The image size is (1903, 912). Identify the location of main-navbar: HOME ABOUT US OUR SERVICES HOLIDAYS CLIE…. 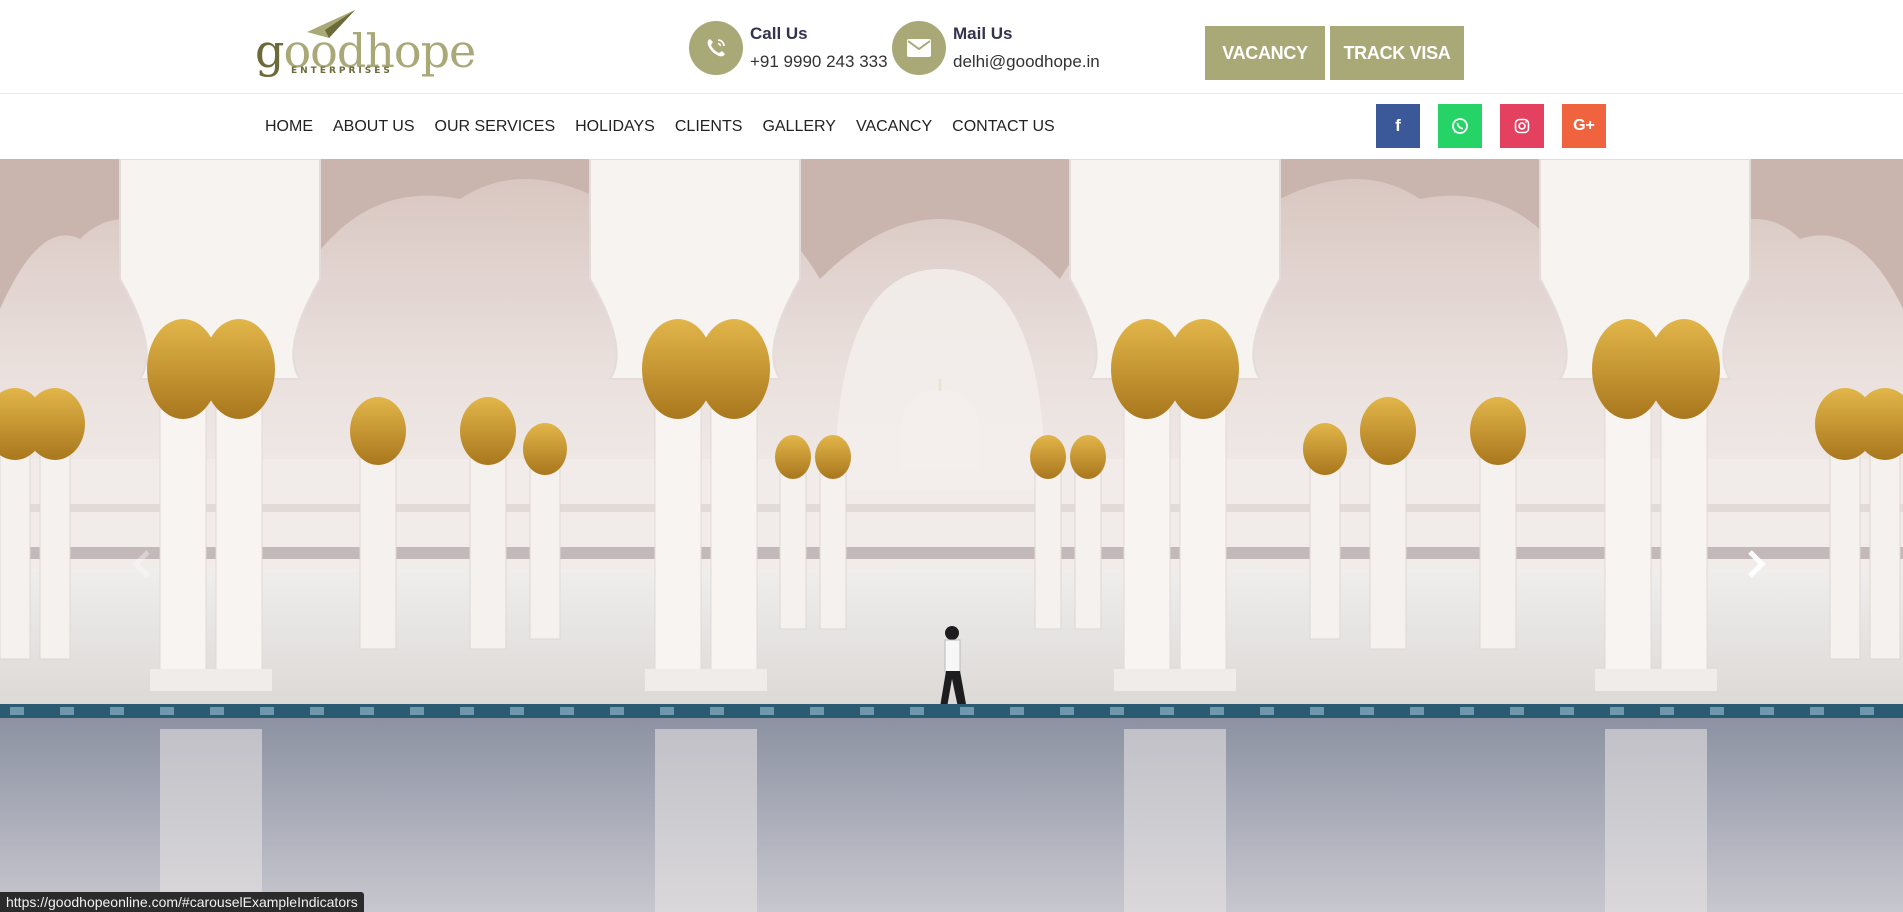
(951, 126).